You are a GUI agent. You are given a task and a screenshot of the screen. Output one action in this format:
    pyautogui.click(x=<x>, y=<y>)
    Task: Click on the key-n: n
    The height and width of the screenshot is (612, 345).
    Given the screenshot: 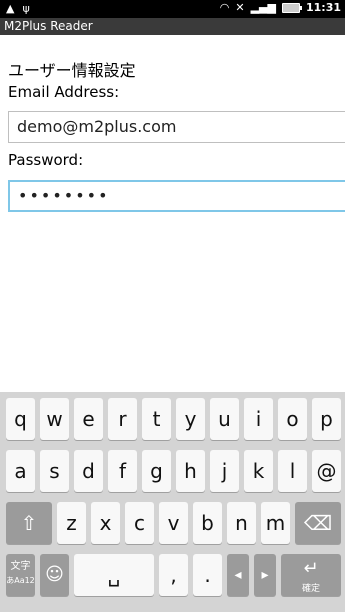 What is the action you would take?
    pyautogui.click(x=241, y=523)
    